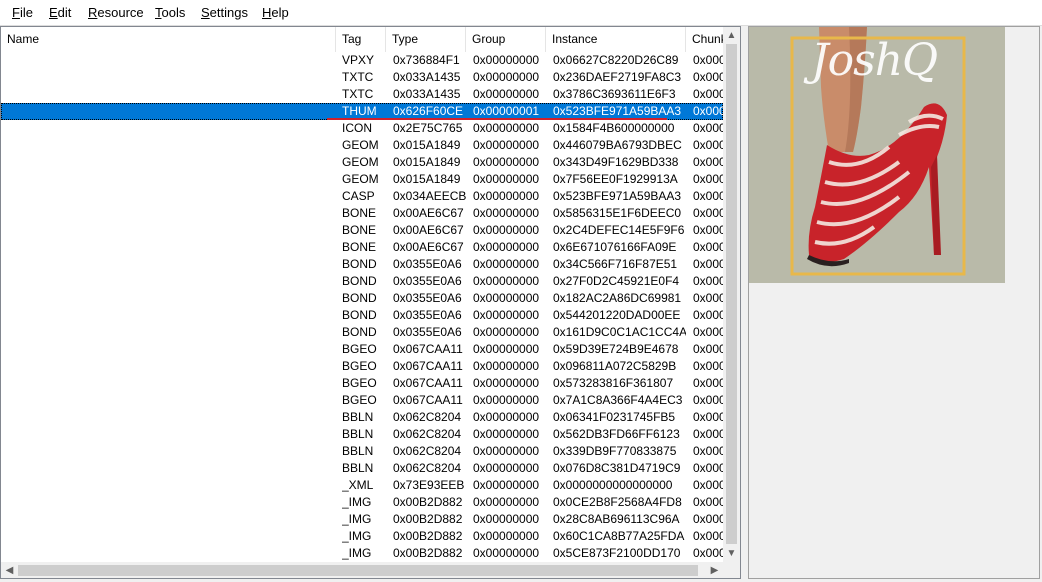 This screenshot has width=1042, height=582. What do you see at coordinates (616, 39) in the screenshot?
I see `column-header-instance: Instance` at bounding box center [616, 39].